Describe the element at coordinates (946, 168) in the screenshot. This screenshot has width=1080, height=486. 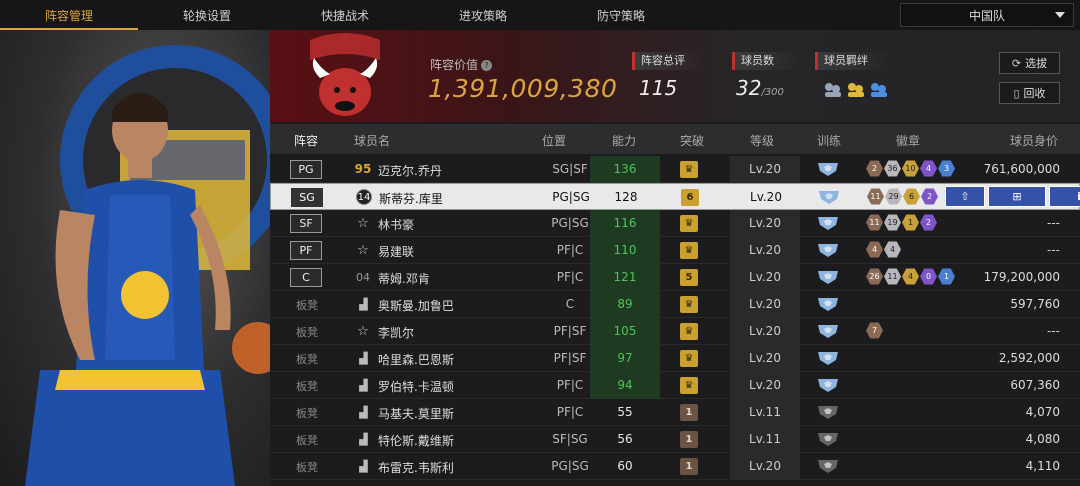
I see `badge-medal: 3` at that location.